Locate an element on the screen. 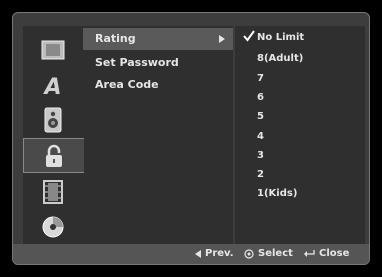 Image resolution: width=382 pixels, height=277 pixels. left-arrow-icon is located at coordinates (198, 254).